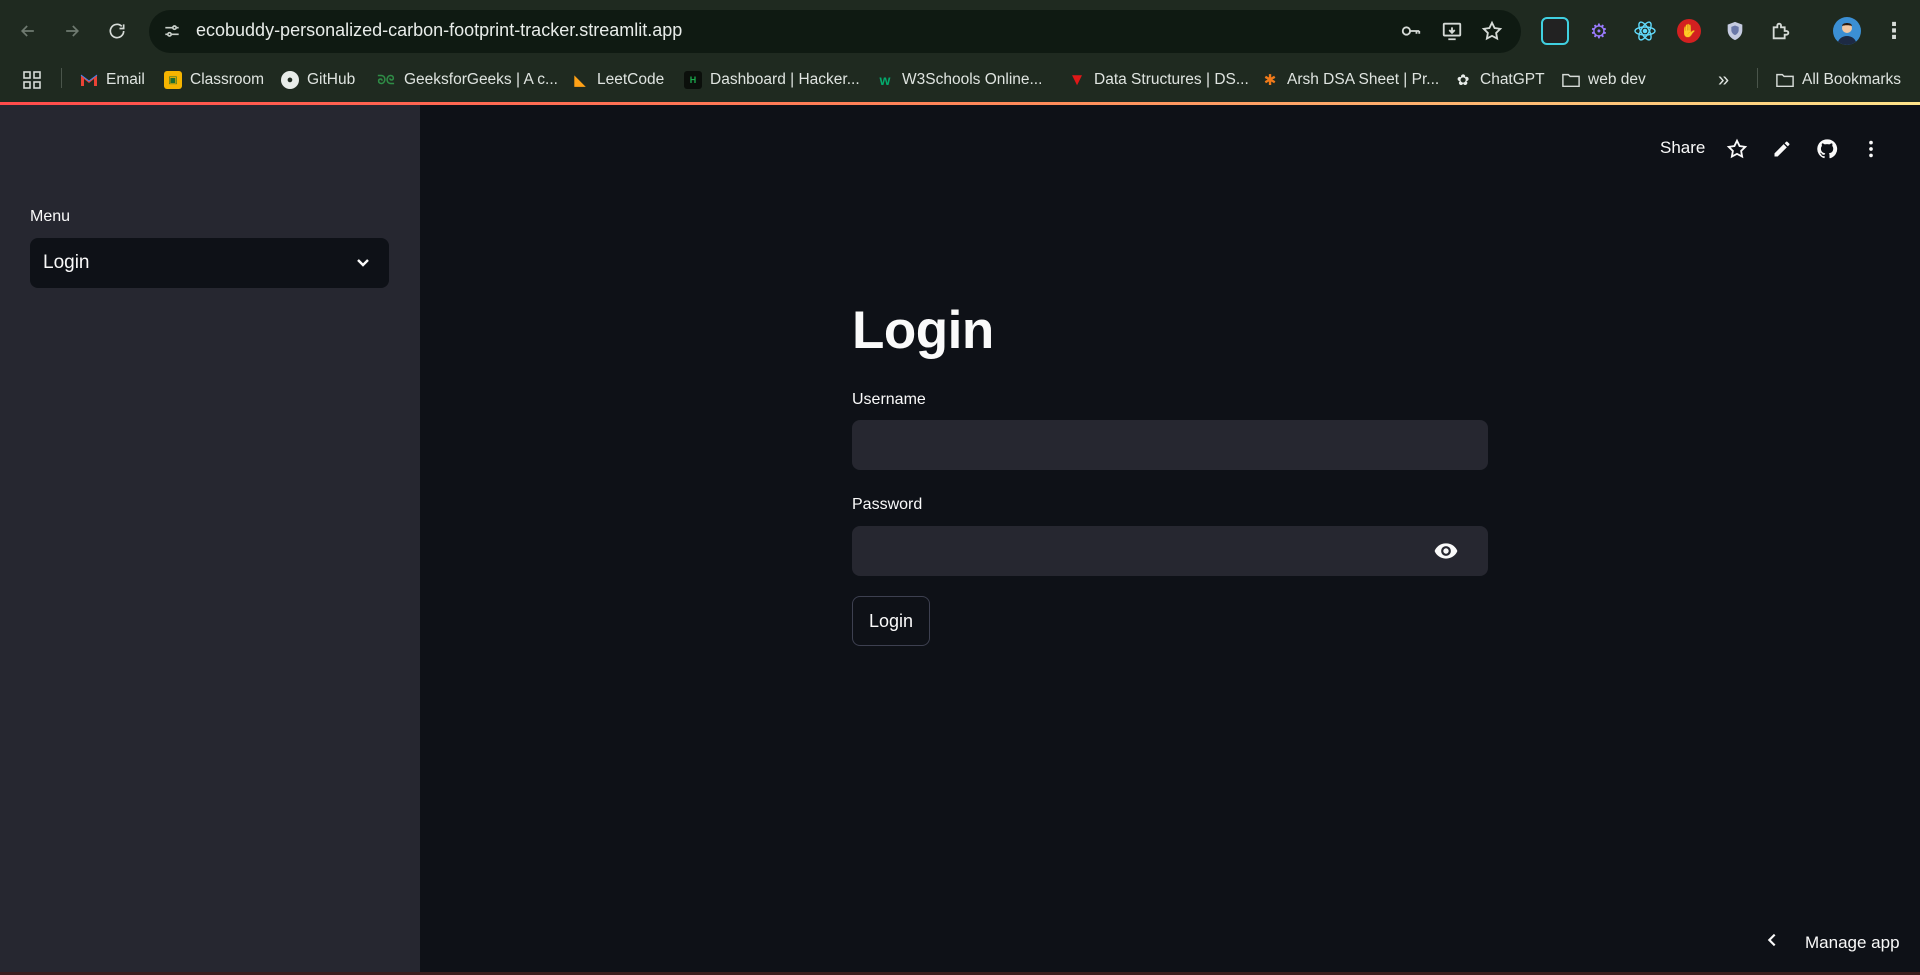  What do you see at coordinates (173, 80) in the screenshot?
I see `classroom-icon: ▣` at bounding box center [173, 80].